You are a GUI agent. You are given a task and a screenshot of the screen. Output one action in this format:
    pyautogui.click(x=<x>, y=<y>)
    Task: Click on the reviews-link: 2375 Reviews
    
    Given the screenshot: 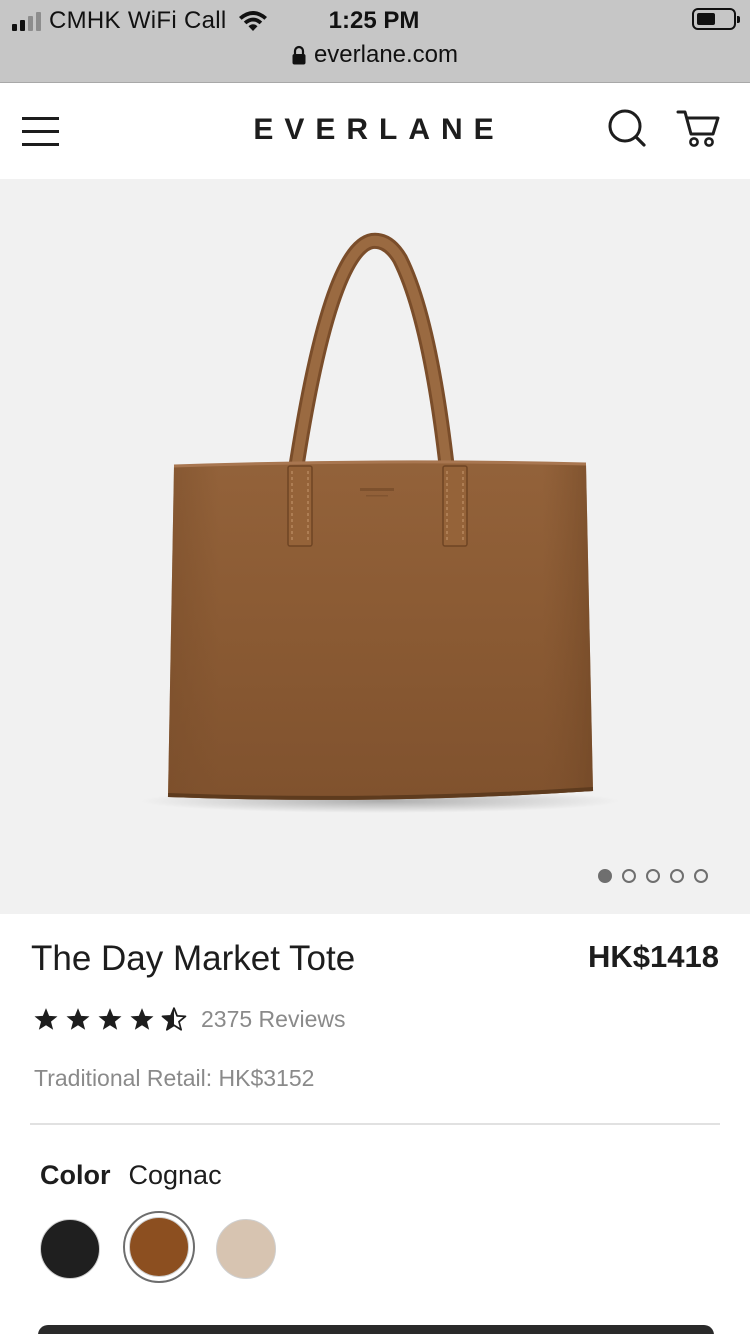 What is the action you would take?
    pyautogui.click(x=273, y=1019)
    